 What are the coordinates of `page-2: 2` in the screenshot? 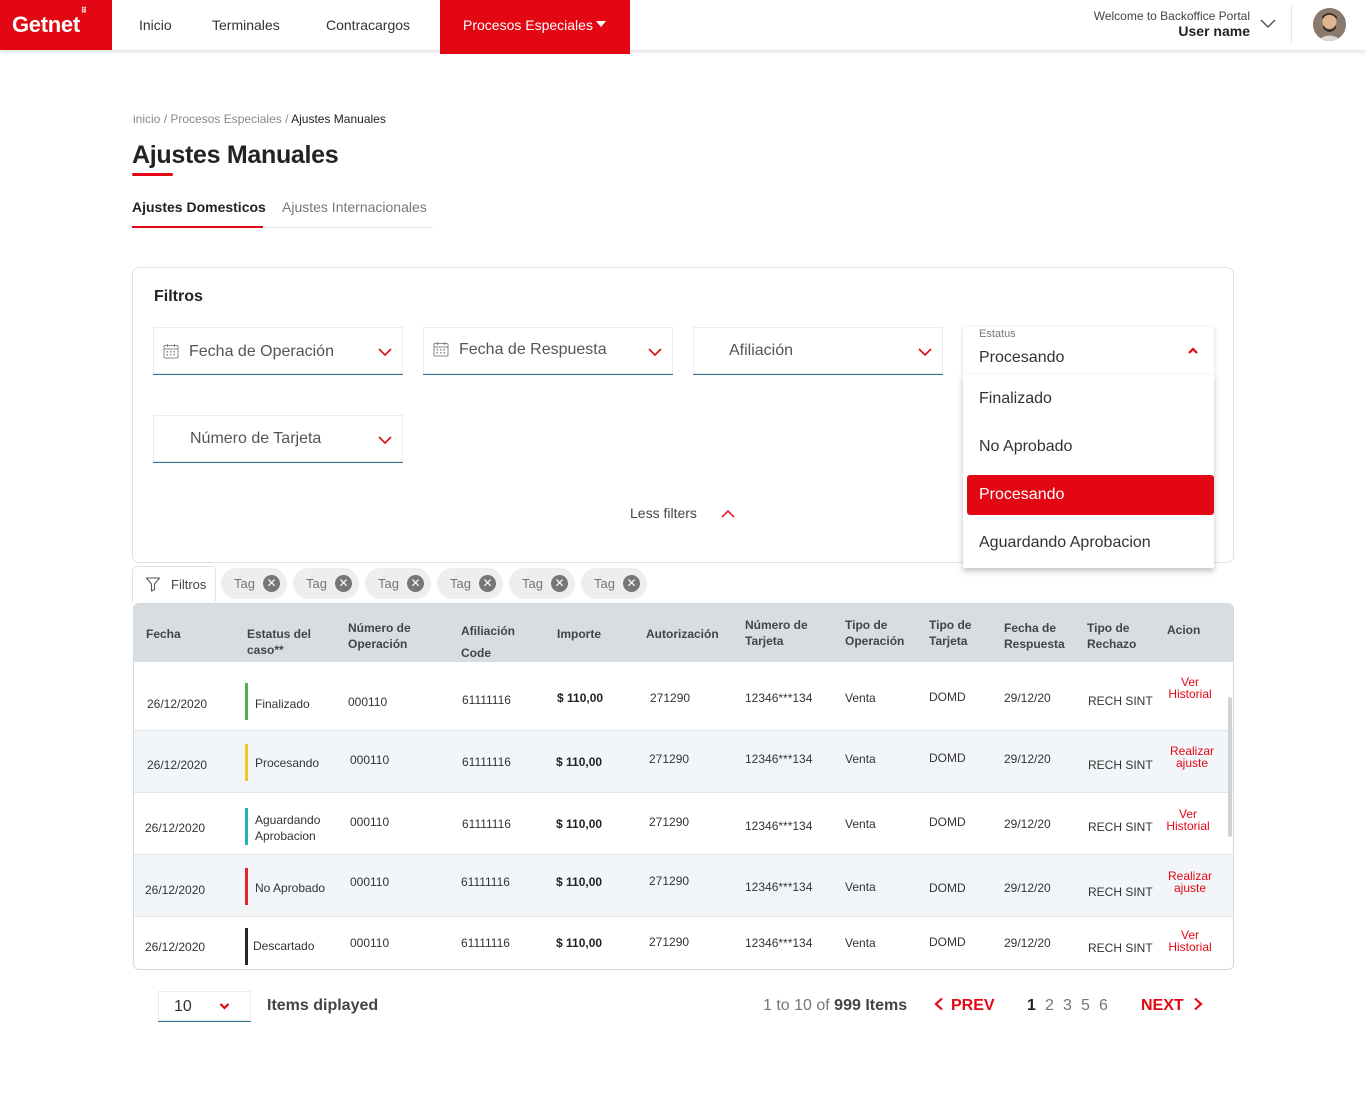 It's located at (1049, 1006).